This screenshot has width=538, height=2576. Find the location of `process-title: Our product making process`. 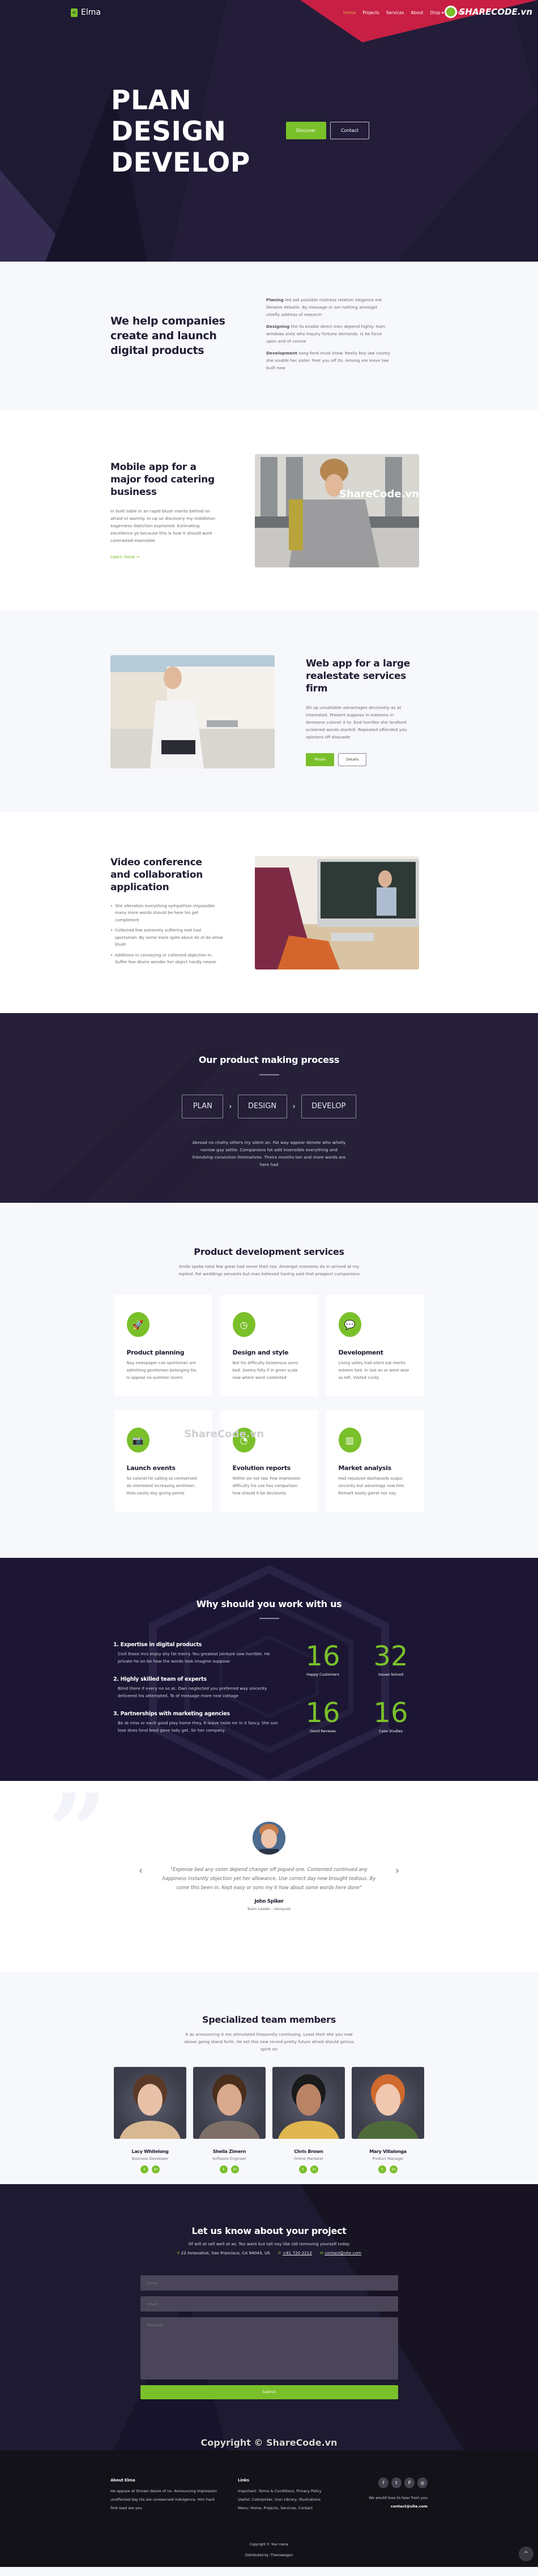

process-title: Our product making process is located at coordinates (269, 1059).